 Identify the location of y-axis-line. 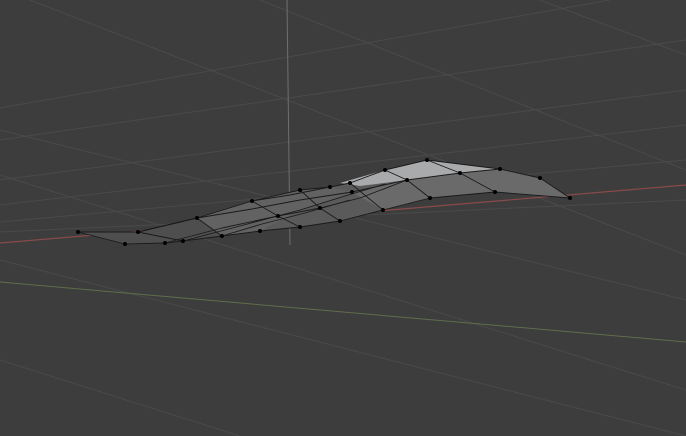
(343, 312).